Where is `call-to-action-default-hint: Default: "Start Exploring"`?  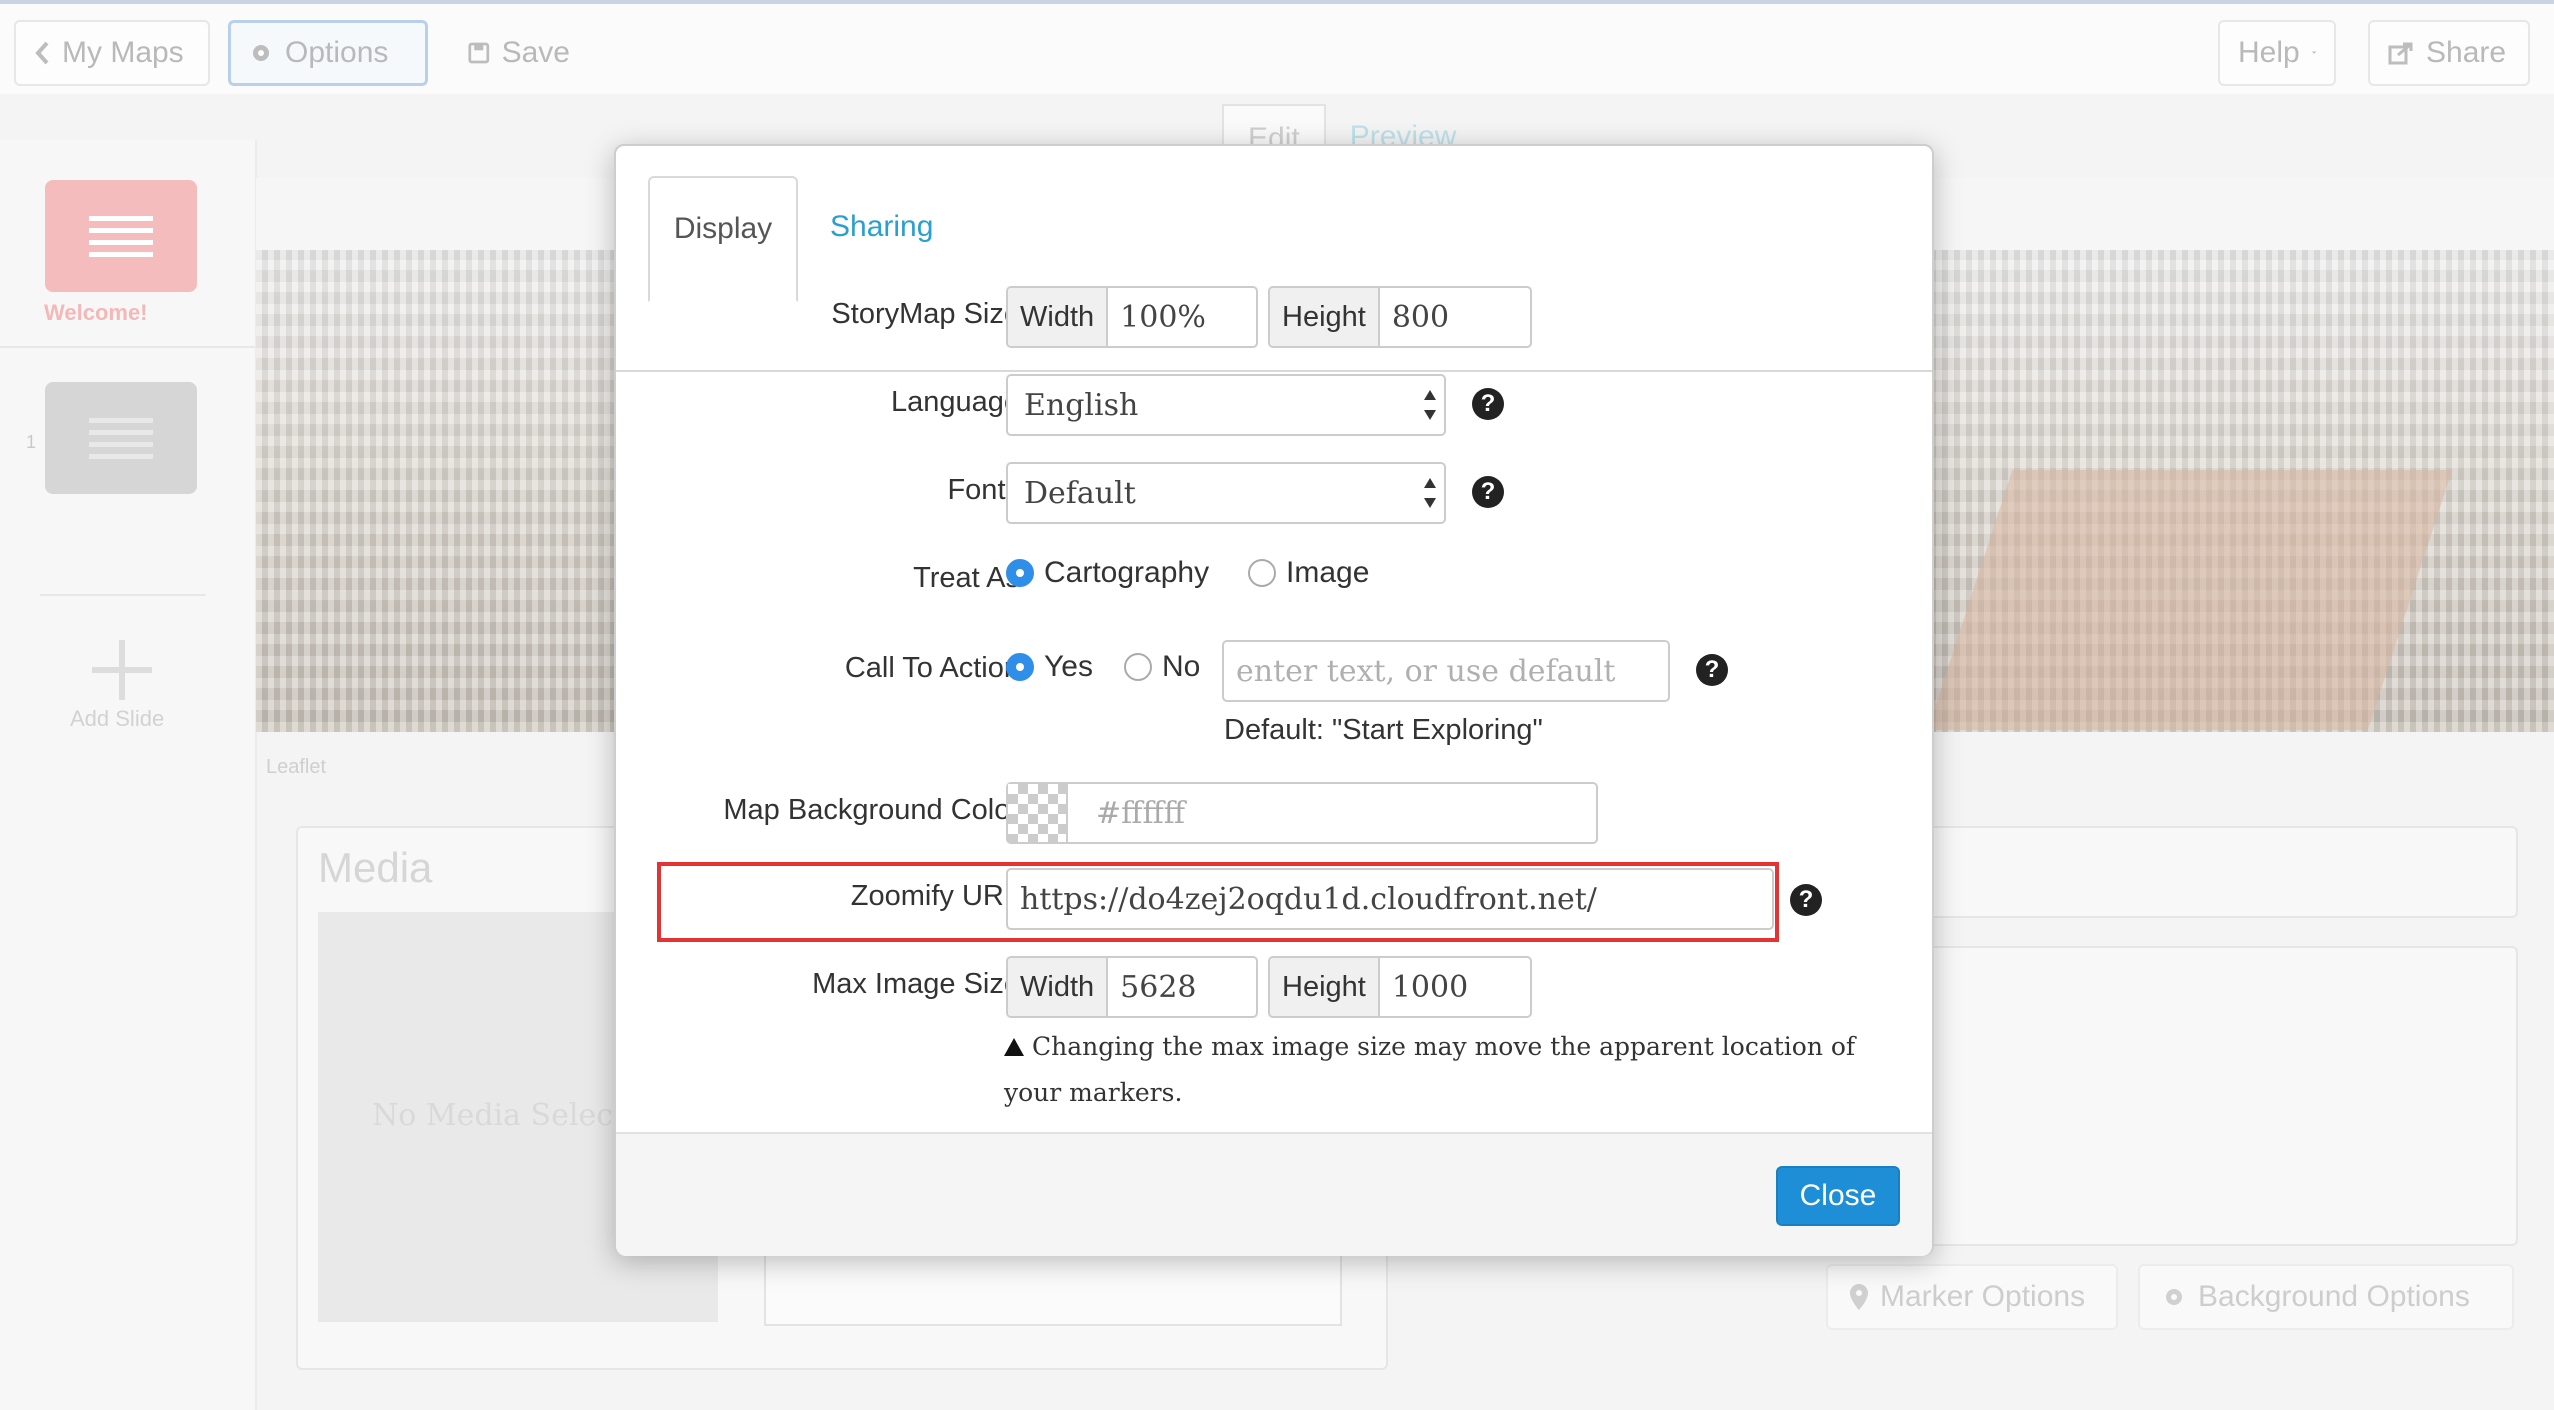
call-to-action-default-hint: Default: "Start Exploring" is located at coordinates (1383, 730).